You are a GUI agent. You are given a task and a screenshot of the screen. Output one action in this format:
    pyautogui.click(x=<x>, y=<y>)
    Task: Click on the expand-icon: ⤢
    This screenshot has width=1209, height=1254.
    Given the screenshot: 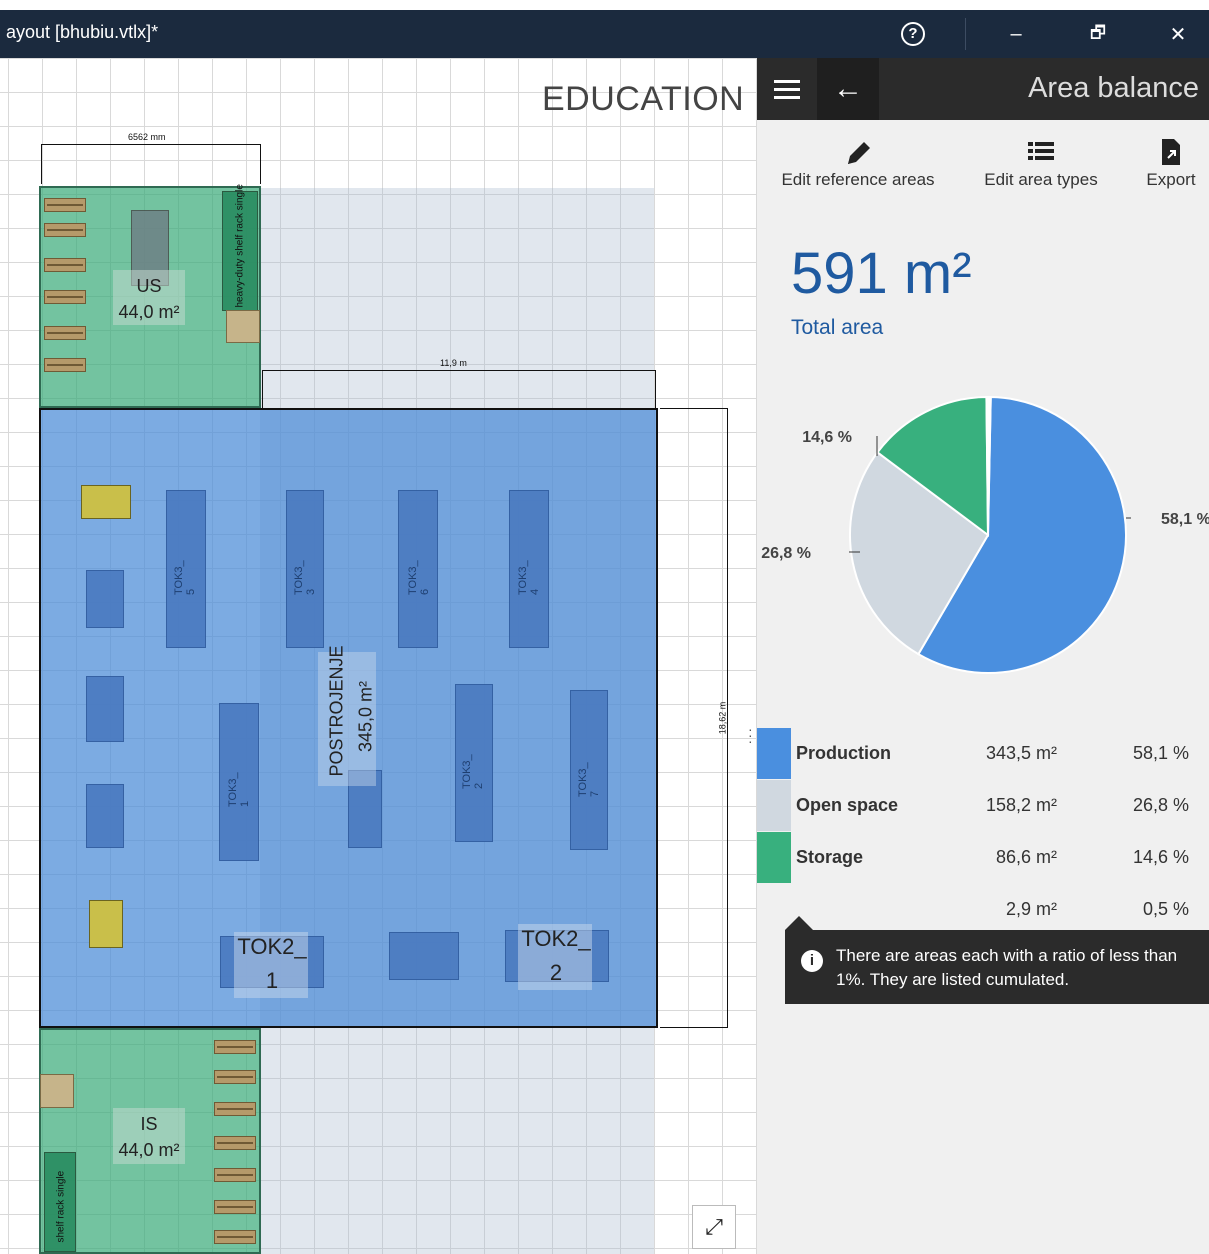 What is the action you would take?
    pyautogui.click(x=714, y=1226)
    